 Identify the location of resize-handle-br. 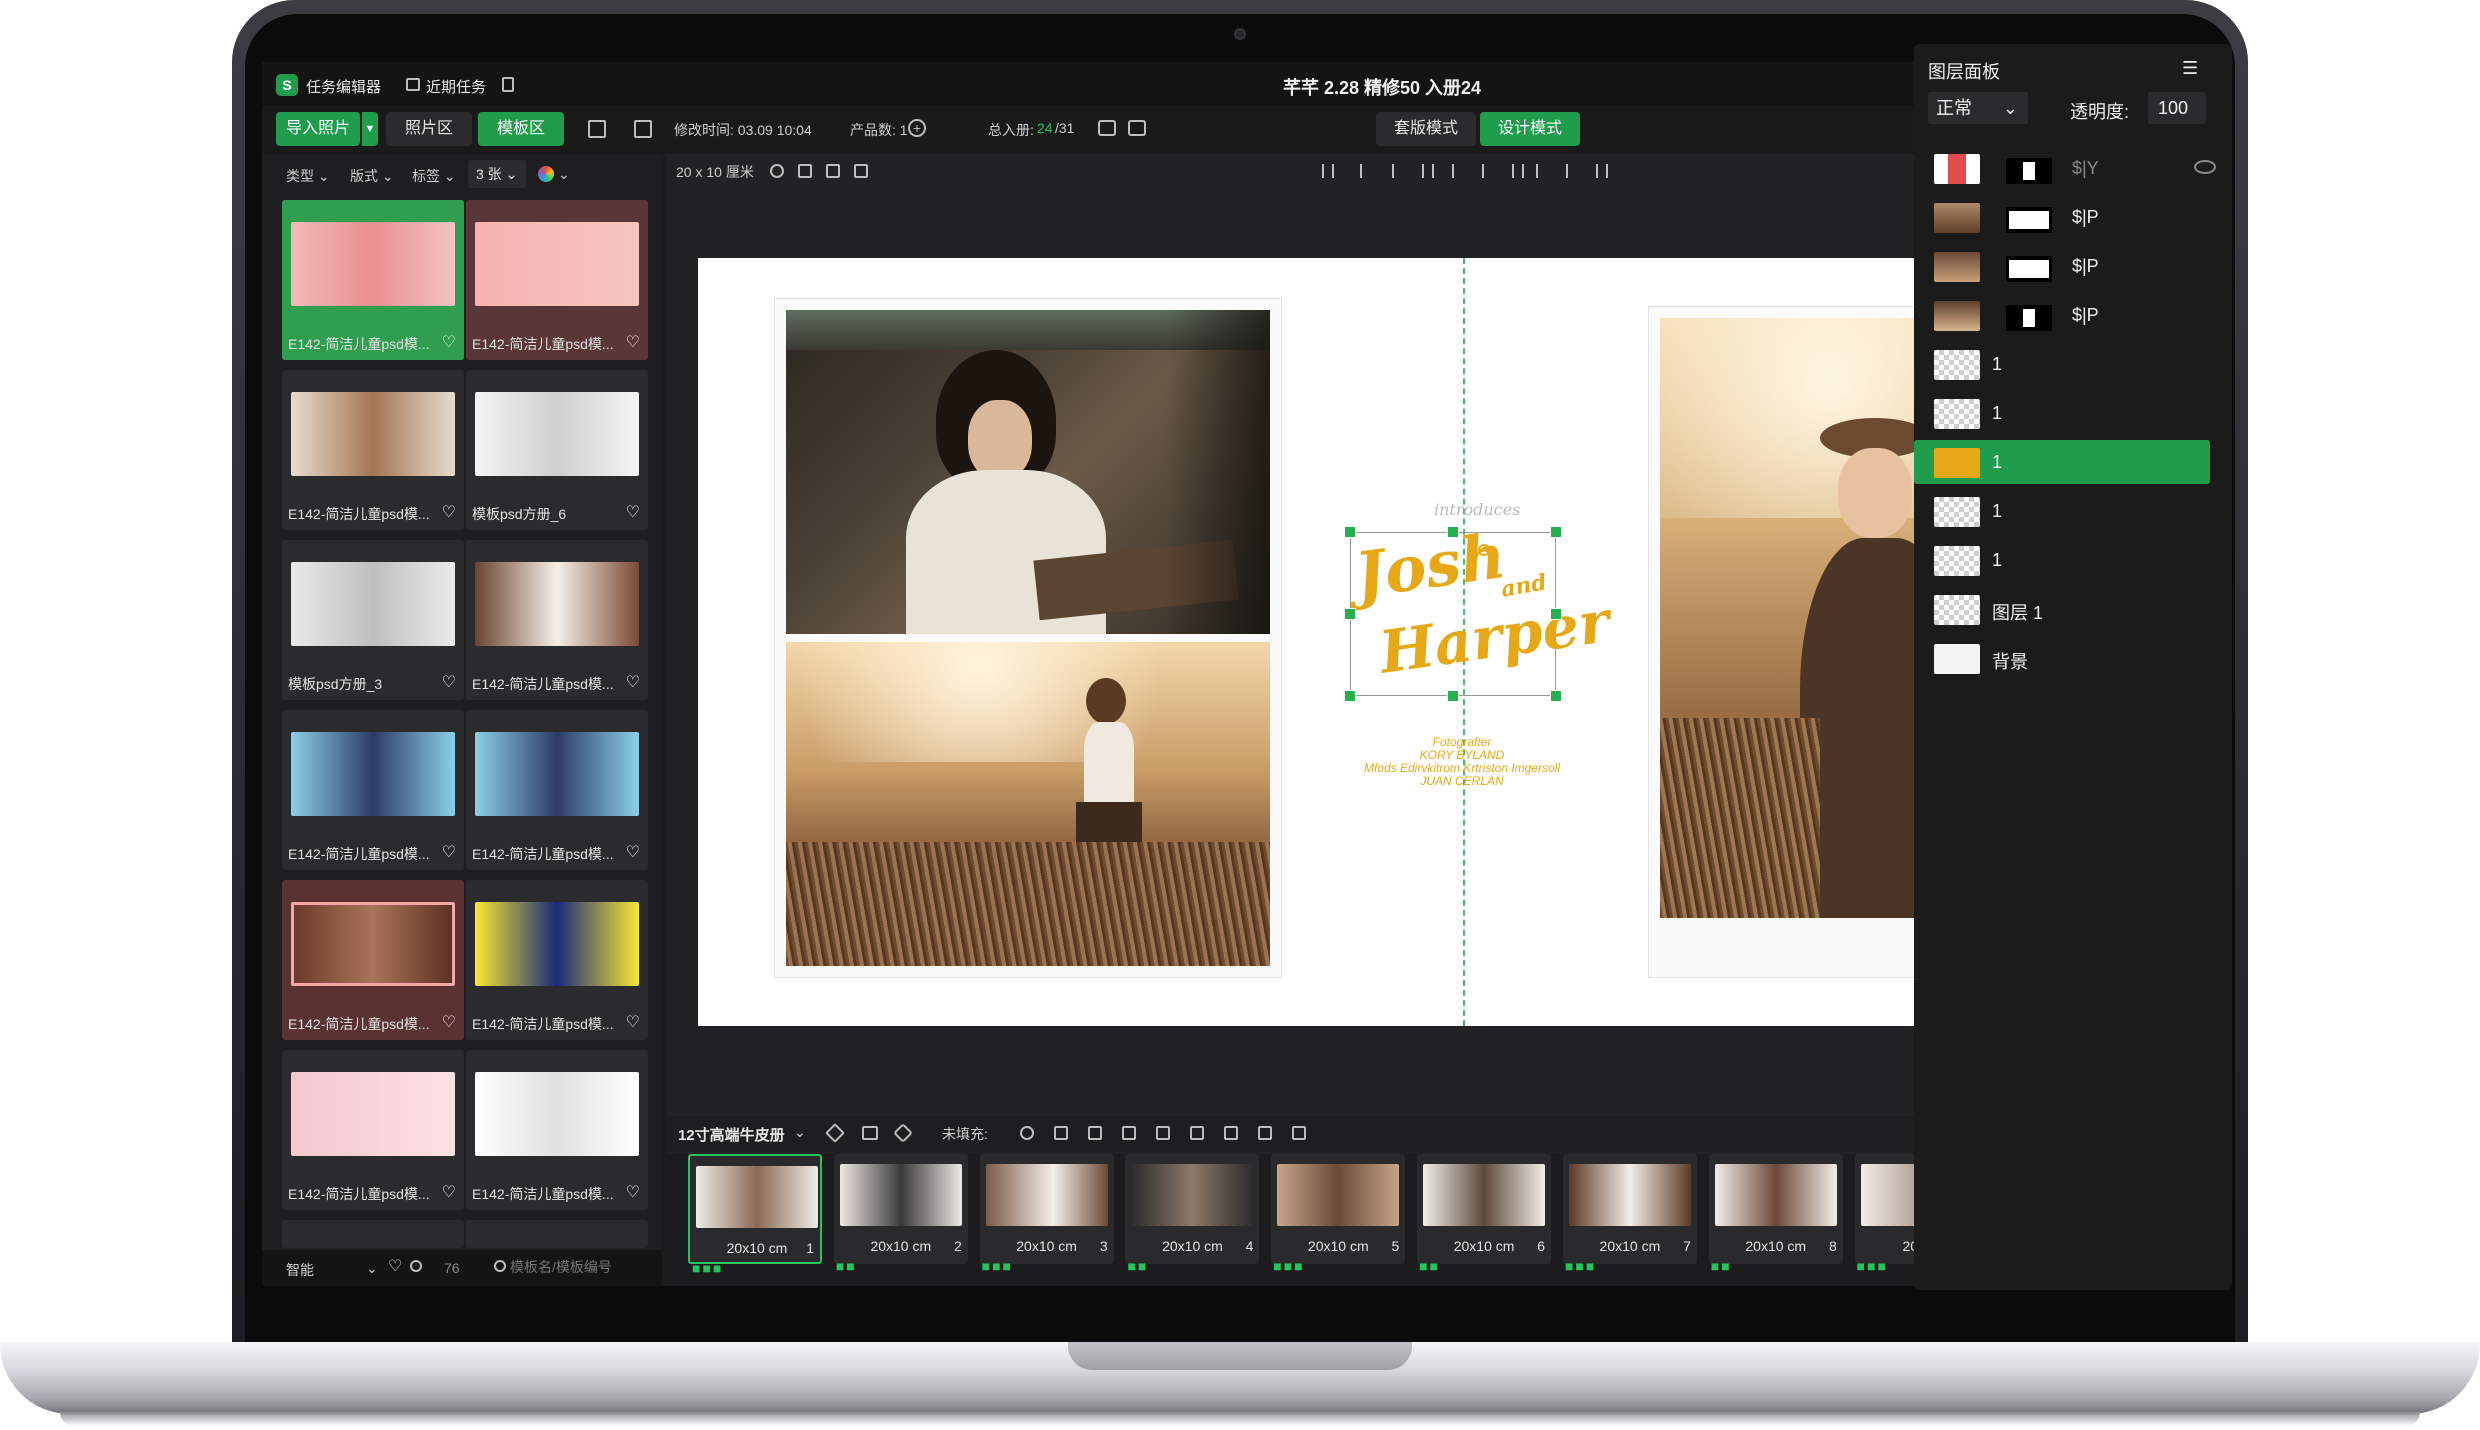
(1556, 696).